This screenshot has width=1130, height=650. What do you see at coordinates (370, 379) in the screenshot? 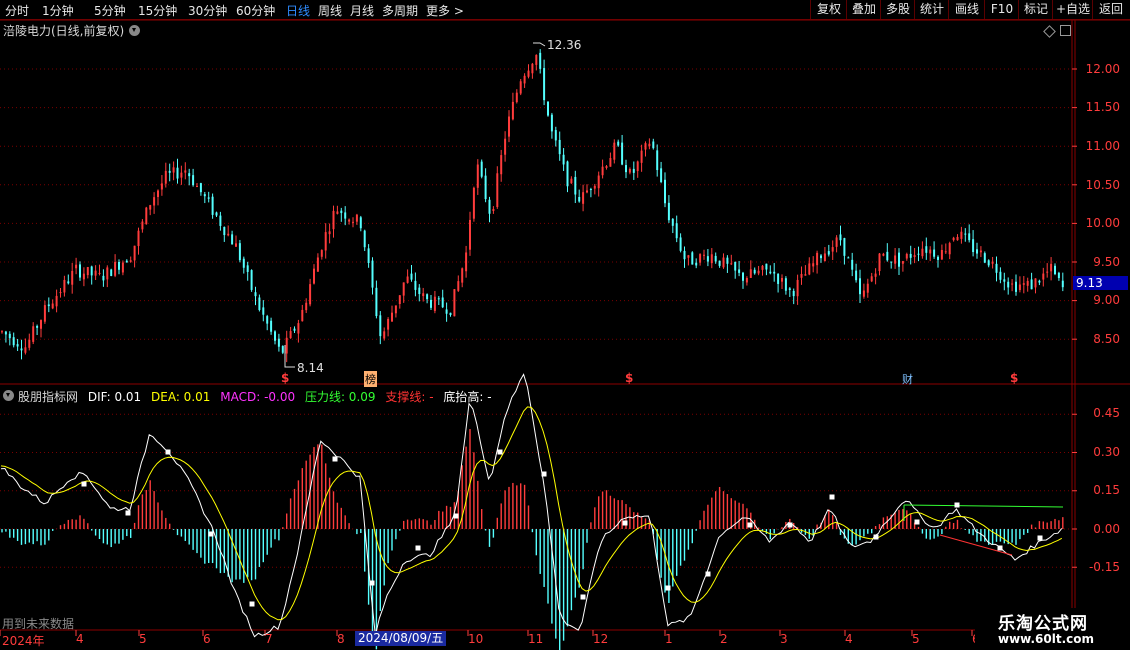
I see `ranking-marker: 榜` at bounding box center [370, 379].